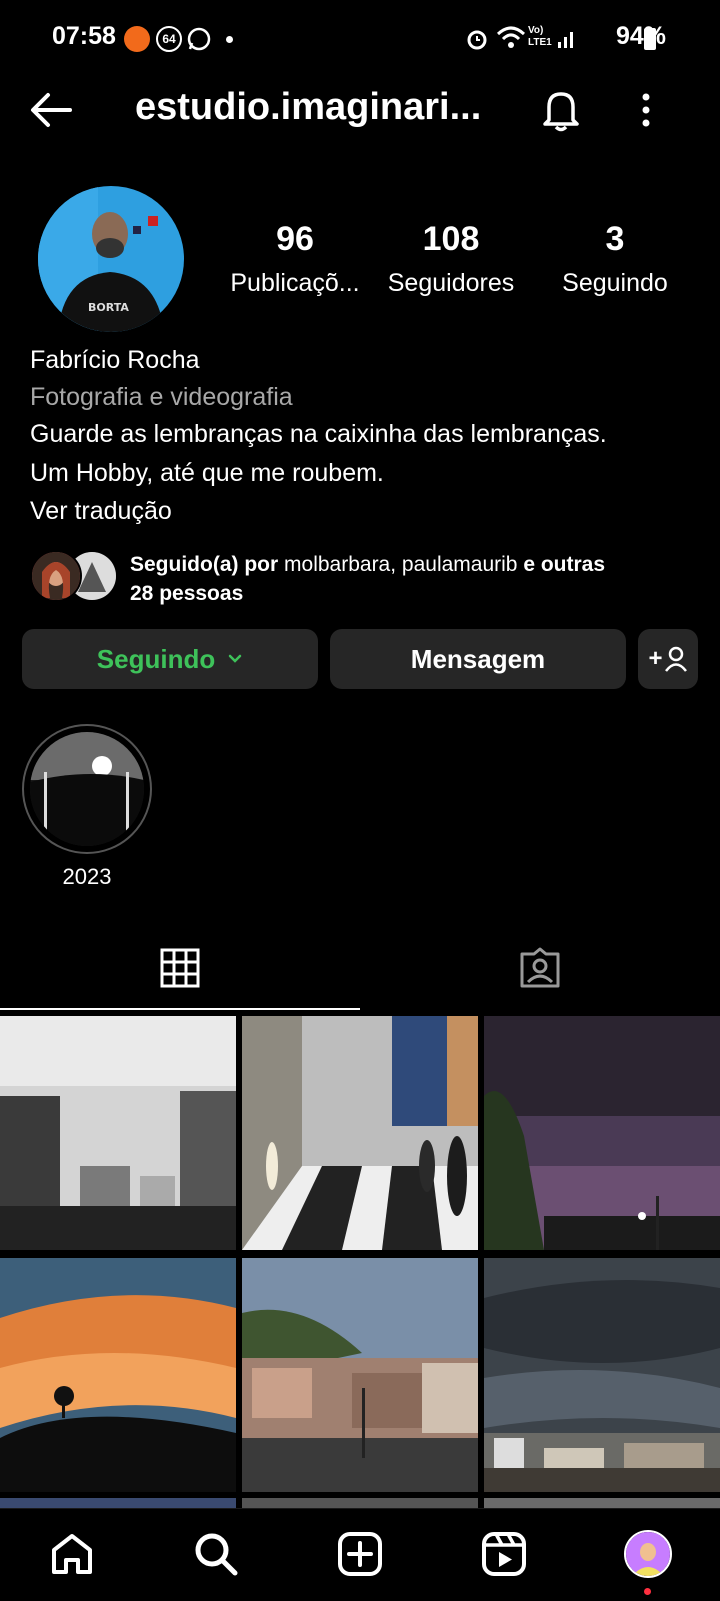 This screenshot has width=720, height=1601. Describe the element at coordinates (72, 1554) in the screenshot. I see `home-icon` at that location.